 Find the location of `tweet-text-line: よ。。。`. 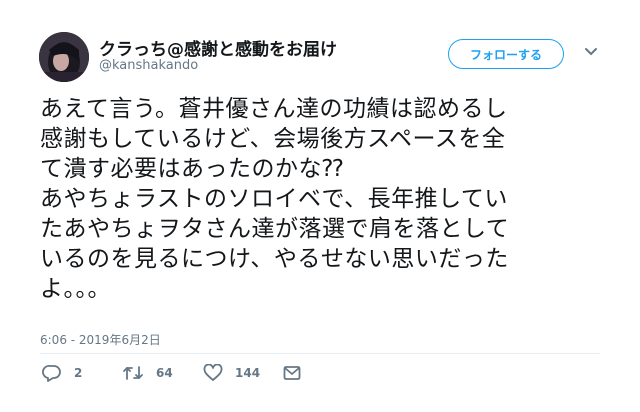

tweet-text-line: よ。。。 is located at coordinates (75, 289).